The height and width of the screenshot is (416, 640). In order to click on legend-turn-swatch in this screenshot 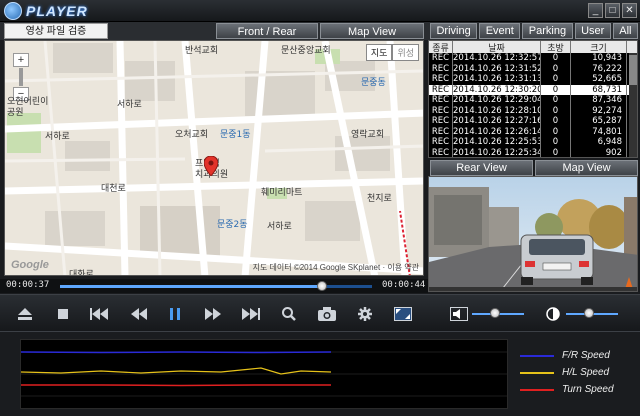, I will do `click(537, 389)`.